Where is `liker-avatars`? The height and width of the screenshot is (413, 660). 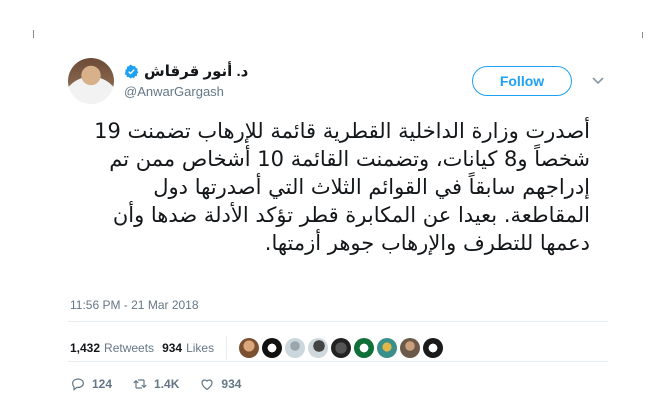
liker-avatars is located at coordinates (341, 348).